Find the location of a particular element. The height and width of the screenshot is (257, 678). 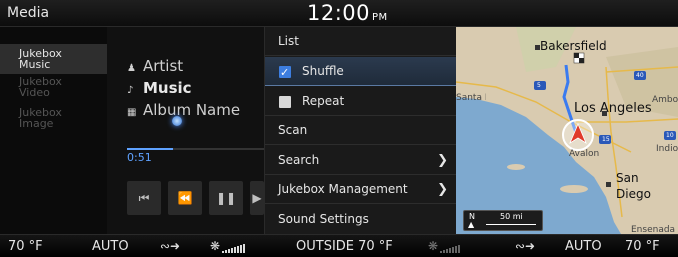

route-shield-label: 40 is located at coordinates (640, 75).